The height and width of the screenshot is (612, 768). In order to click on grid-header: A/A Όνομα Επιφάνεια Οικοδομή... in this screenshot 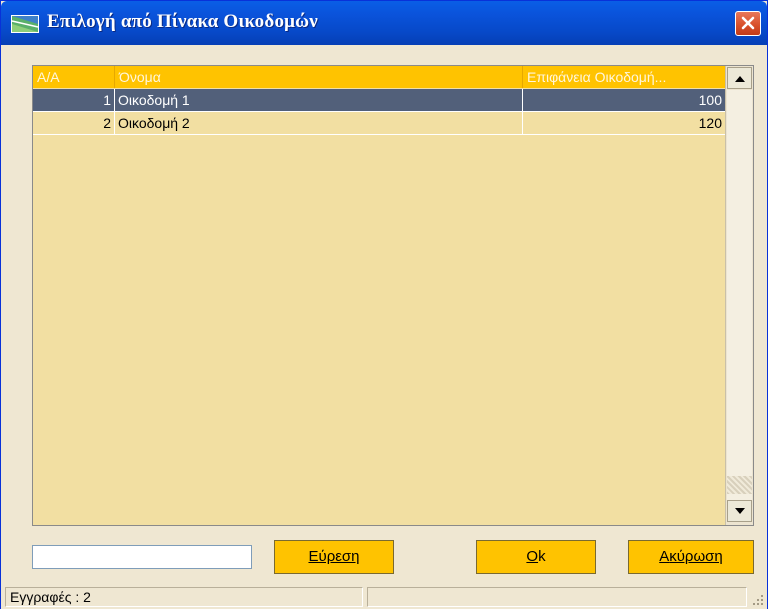, I will do `click(379, 77)`.